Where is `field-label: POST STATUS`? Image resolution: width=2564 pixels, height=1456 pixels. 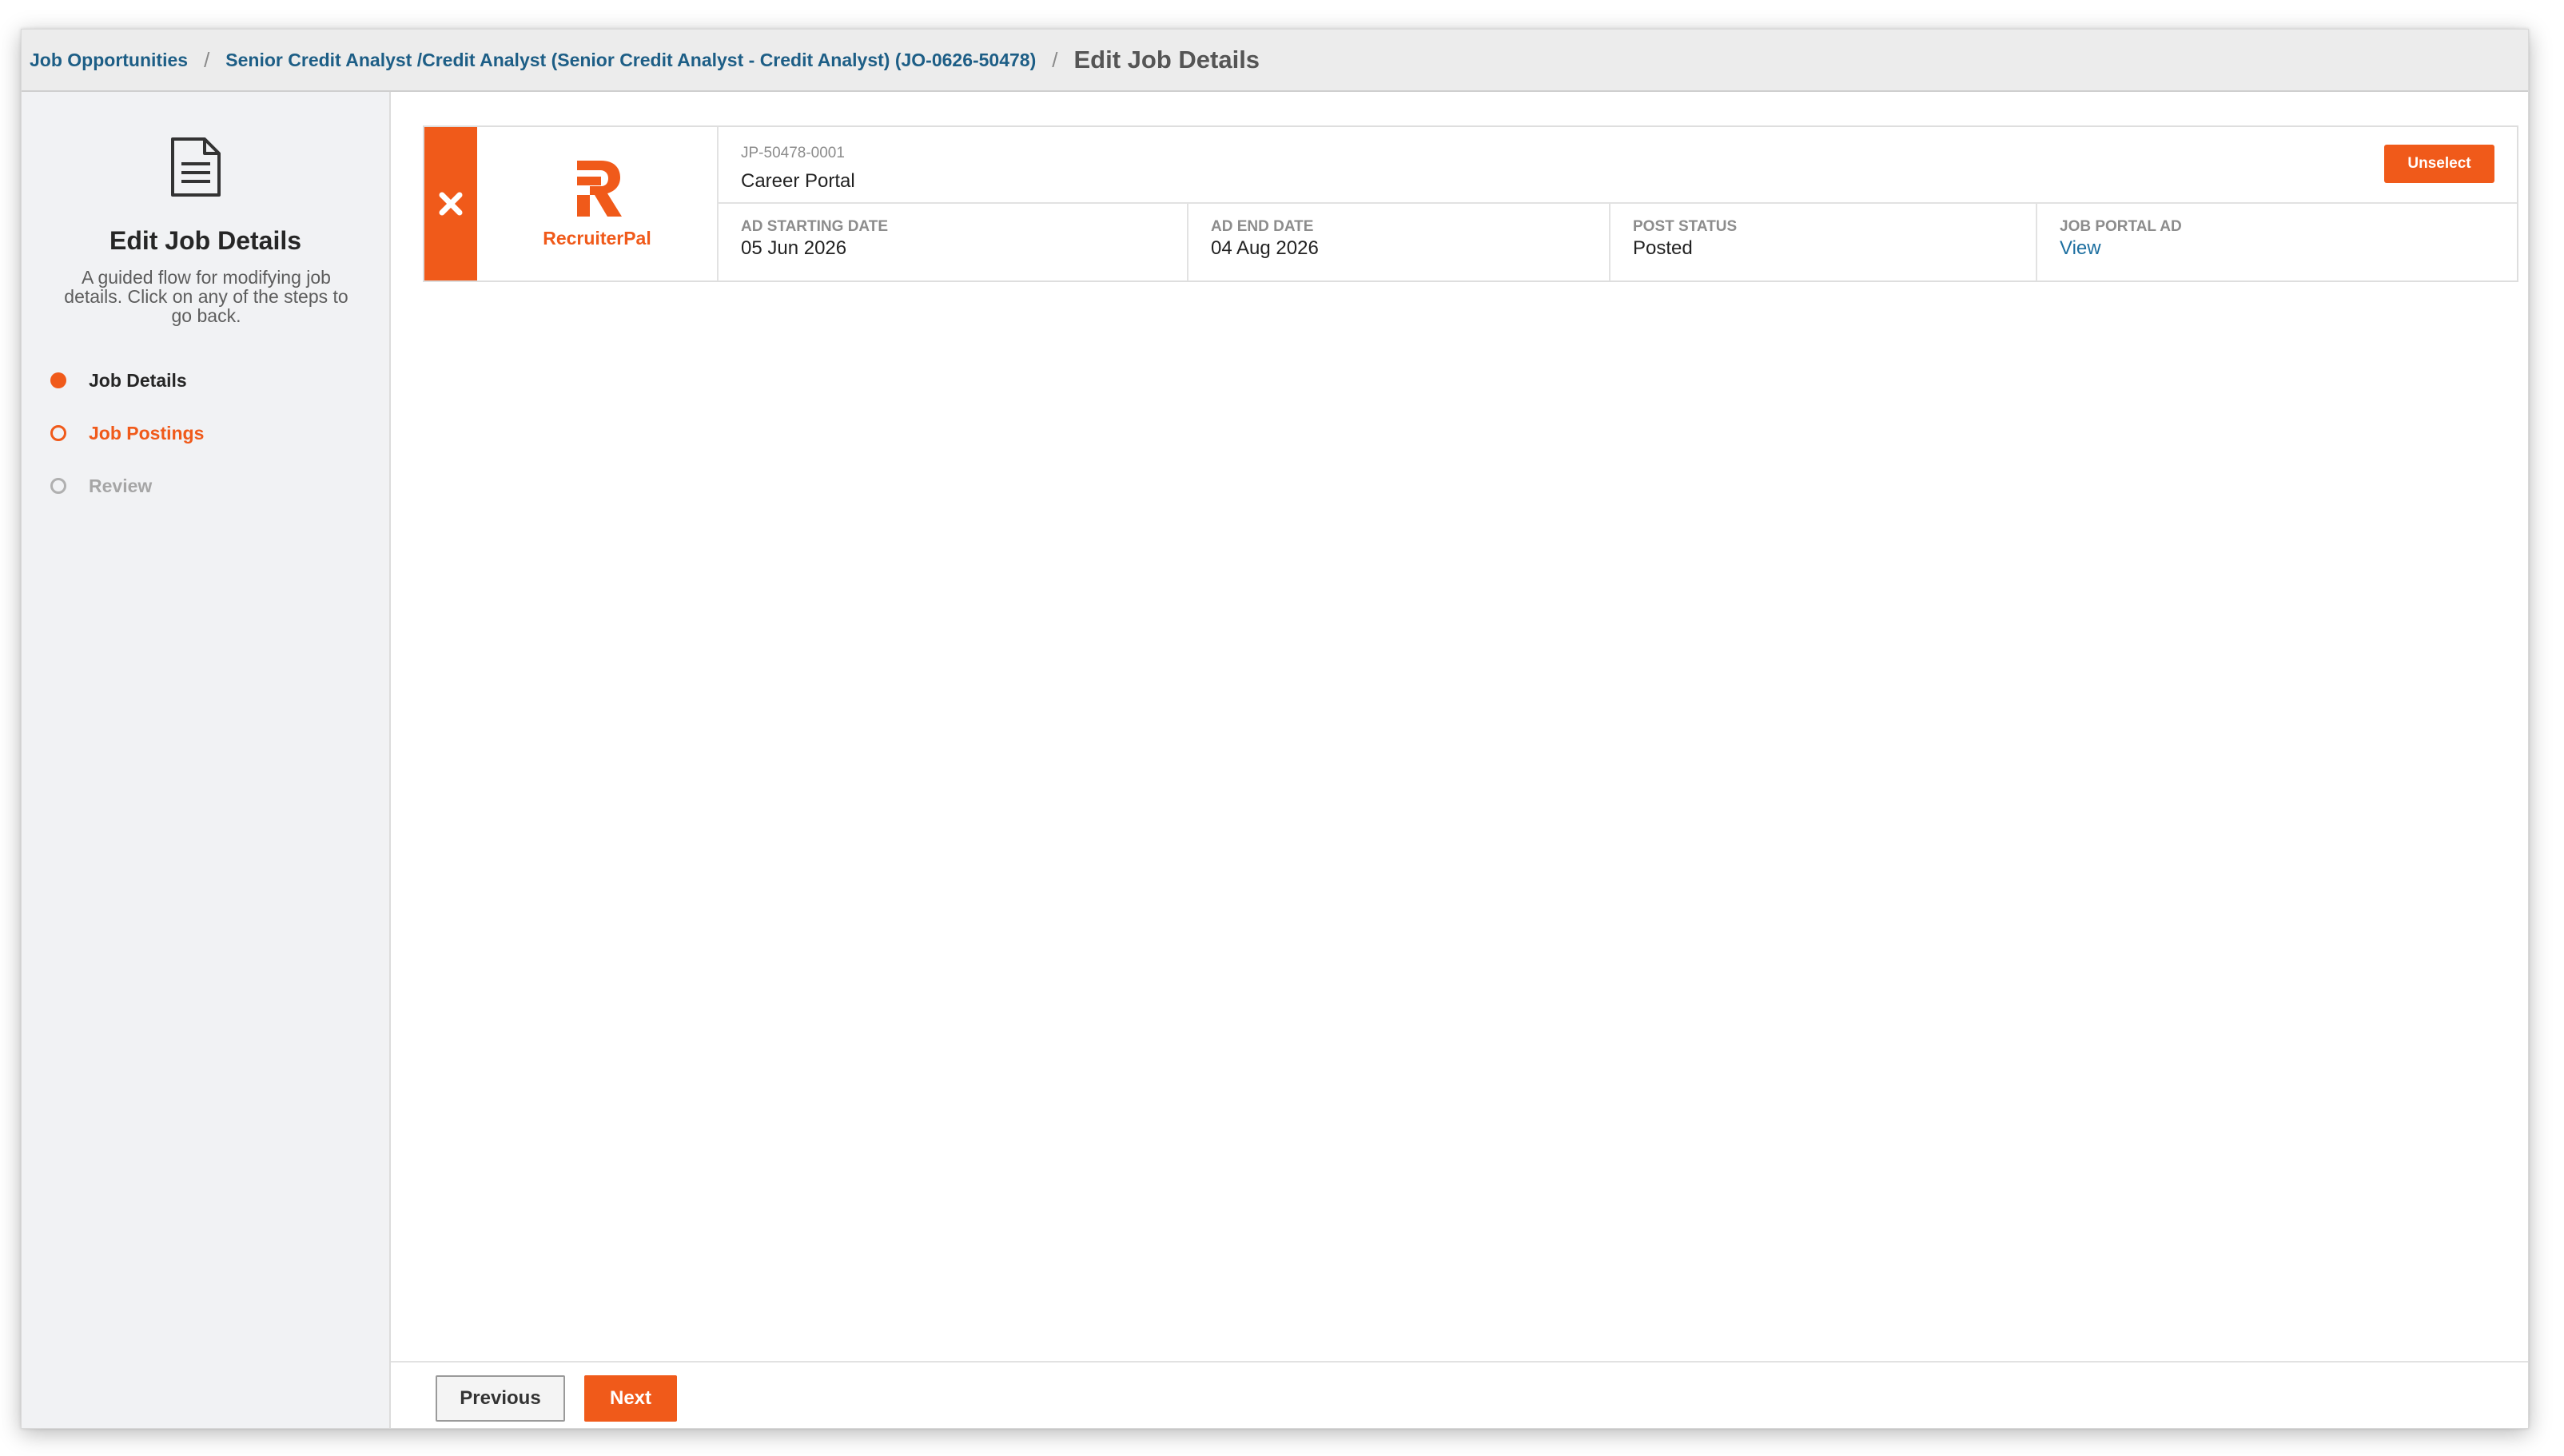 field-label: POST STATUS is located at coordinates (1685, 226).